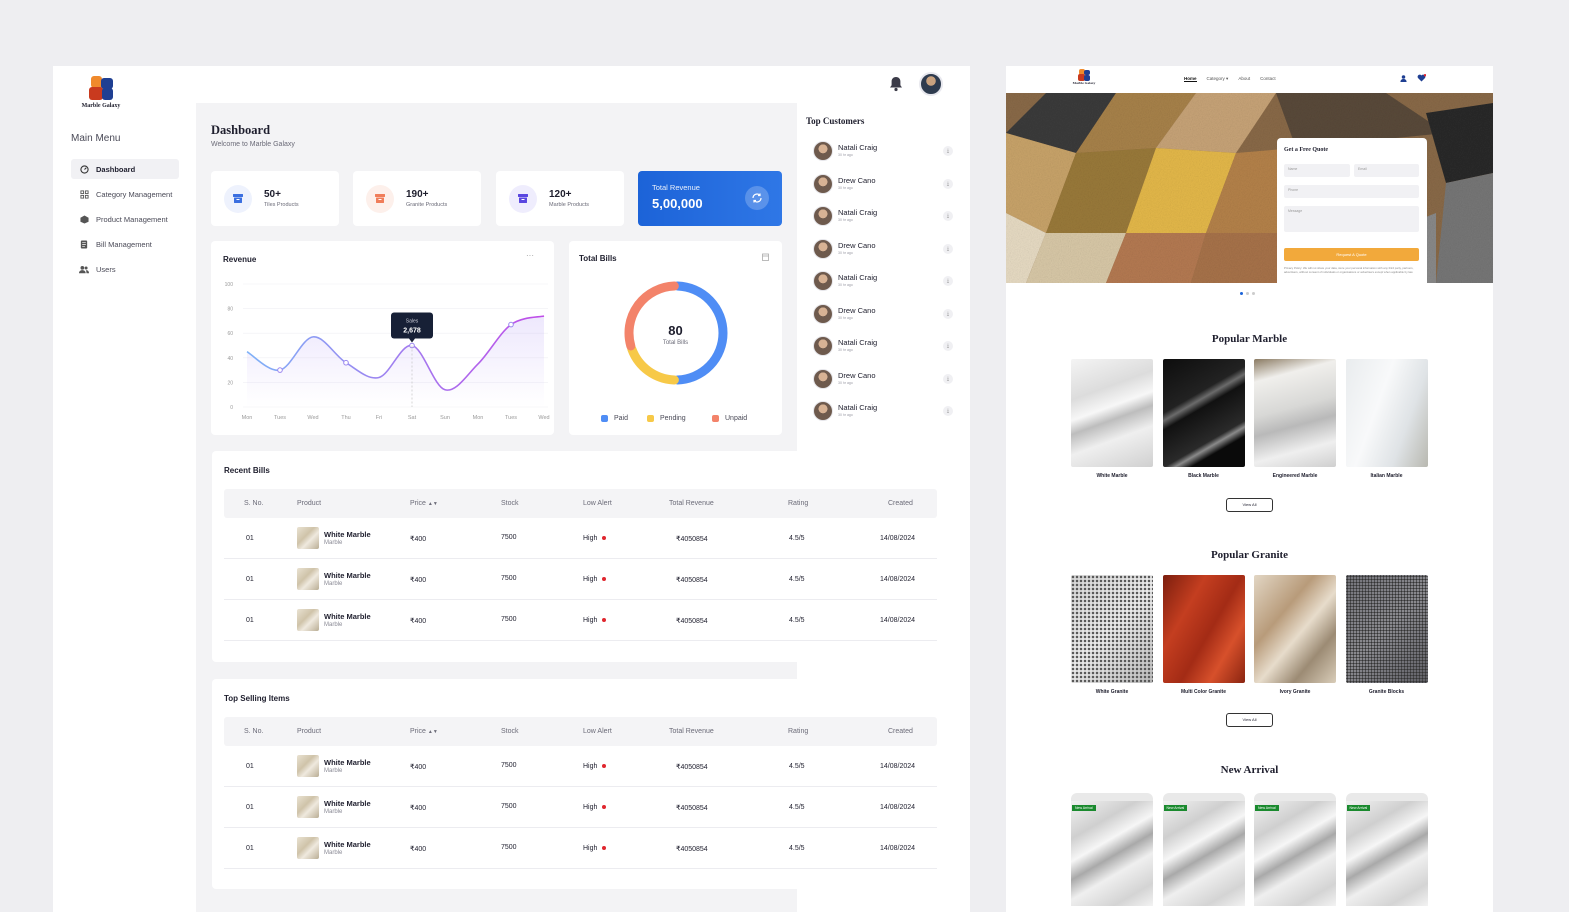 The image size is (1569, 912). Describe the element at coordinates (1244, 79) in the screenshot. I see `nav-about: About` at that location.